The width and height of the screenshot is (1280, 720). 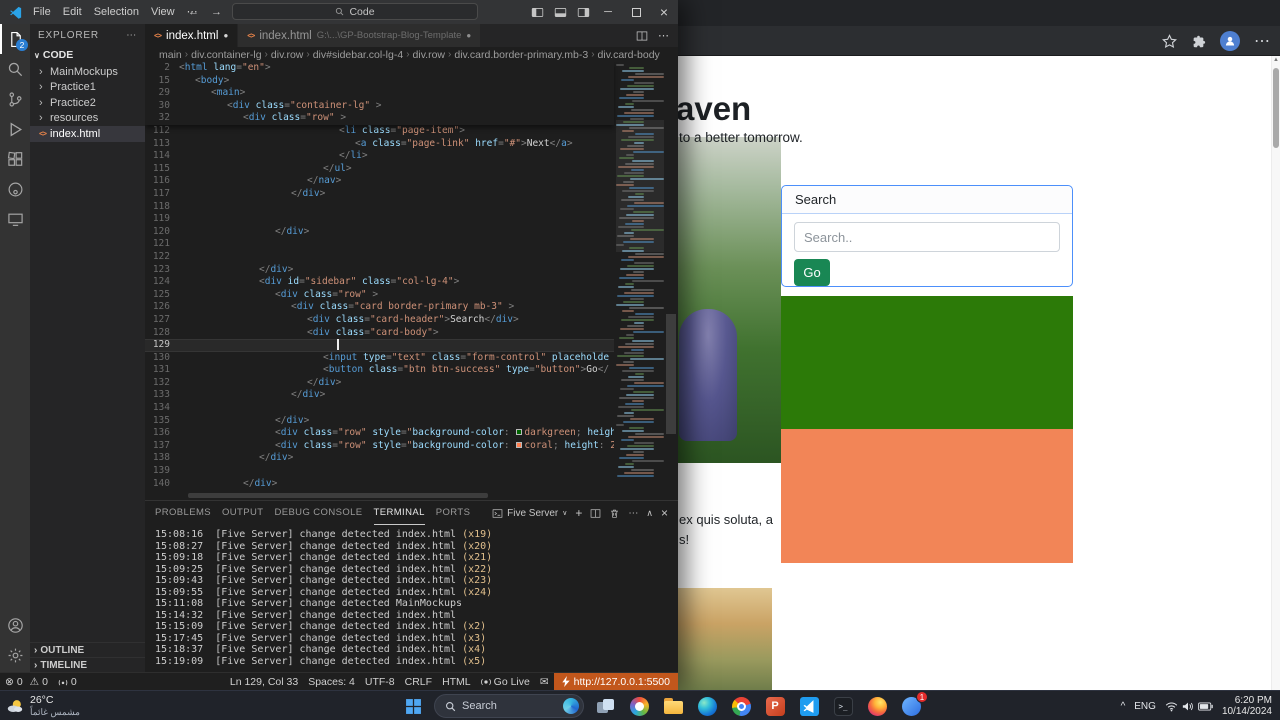 I want to click on code-line-119: 119, so click(x=379, y=219).